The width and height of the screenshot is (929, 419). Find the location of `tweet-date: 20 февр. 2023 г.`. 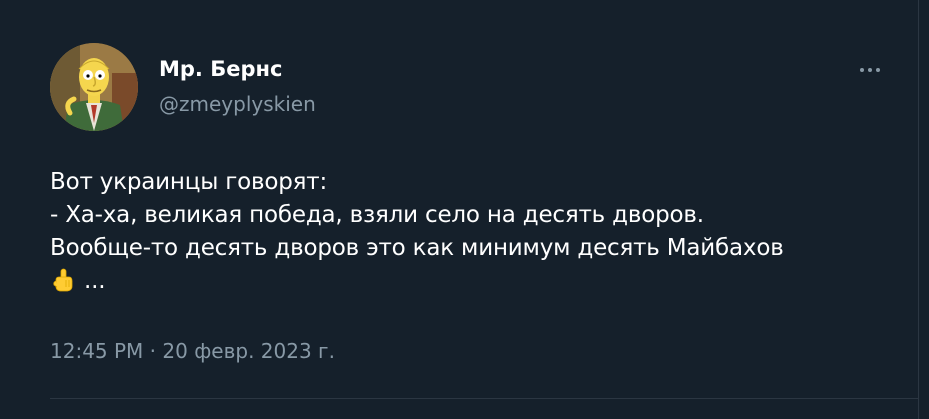

tweet-date: 20 февр. 2023 г. is located at coordinates (248, 351).